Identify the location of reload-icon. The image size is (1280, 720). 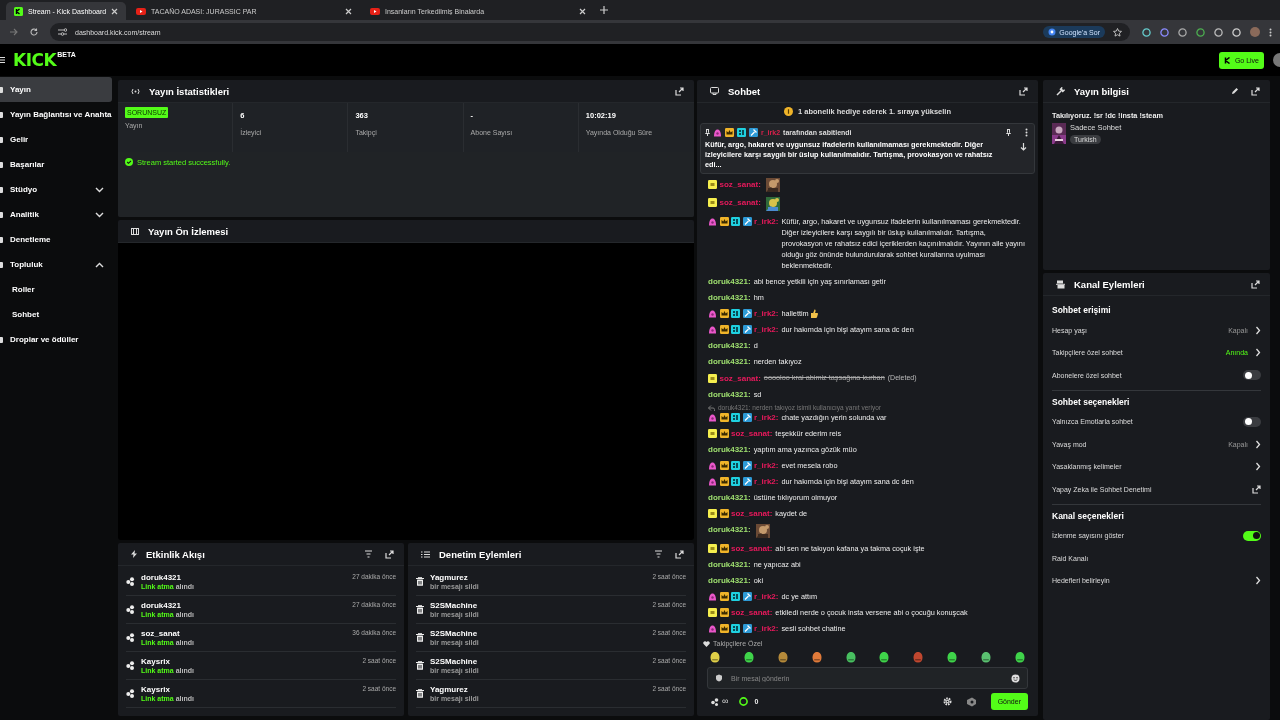
(34, 32).